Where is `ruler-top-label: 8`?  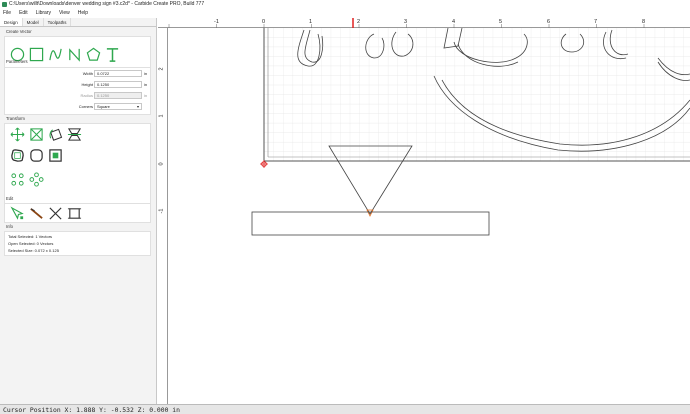
ruler-top-label: 8 is located at coordinates (644, 22).